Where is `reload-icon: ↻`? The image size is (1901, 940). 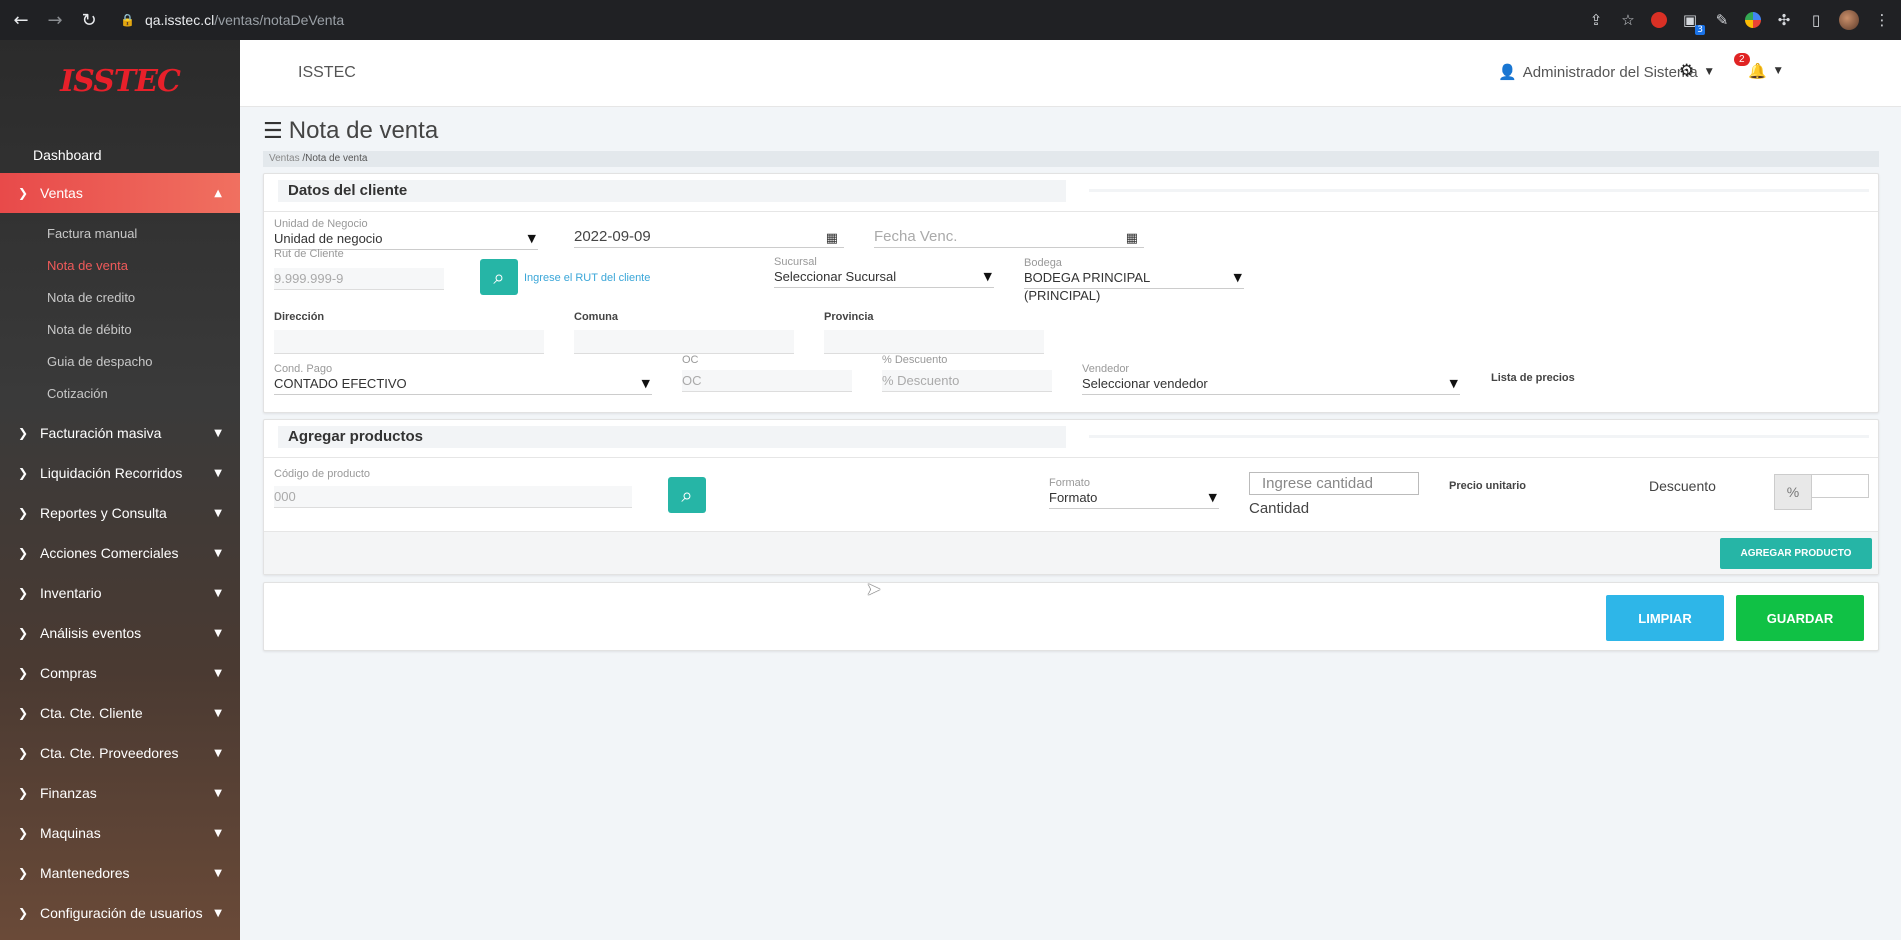
reload-icon: ↻ is located at coordinates (89, 20).